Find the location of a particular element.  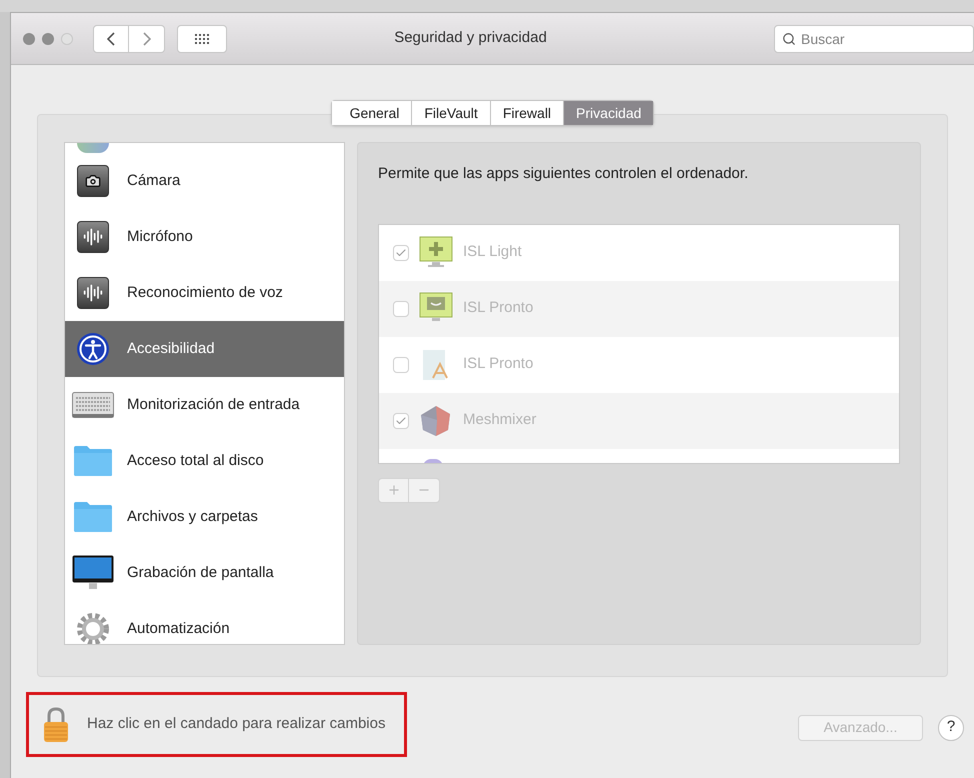

category-item: Acceso total al disco is located at coordinates (204, 461).